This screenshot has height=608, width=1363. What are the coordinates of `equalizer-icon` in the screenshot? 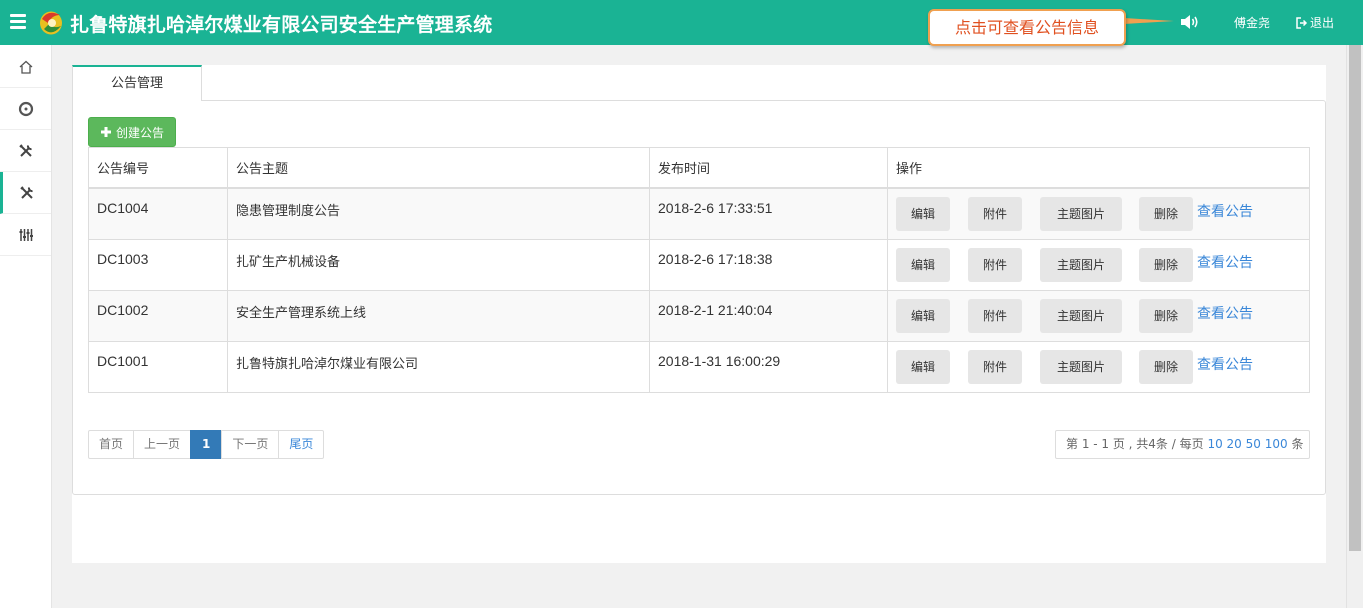 It's located at (26, 234).